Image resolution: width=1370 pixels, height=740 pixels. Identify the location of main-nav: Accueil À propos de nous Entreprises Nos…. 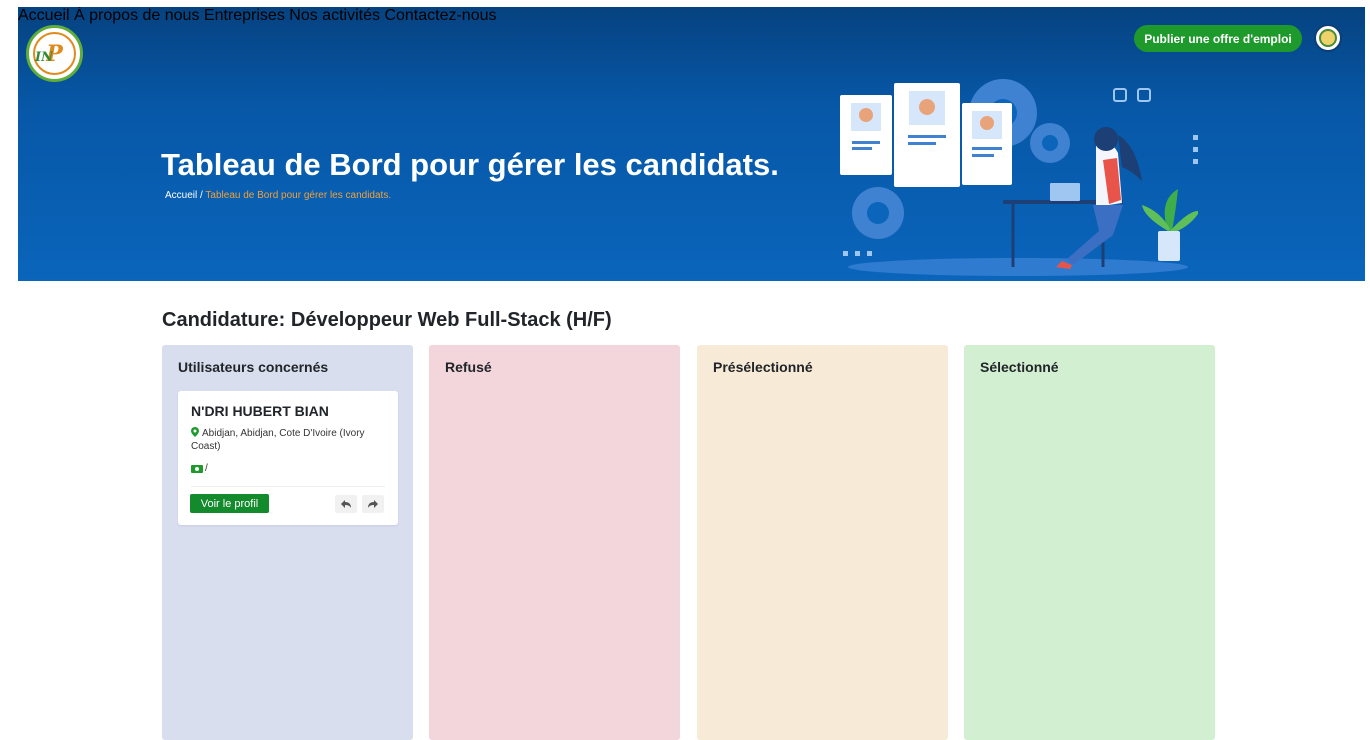
(691, 16).